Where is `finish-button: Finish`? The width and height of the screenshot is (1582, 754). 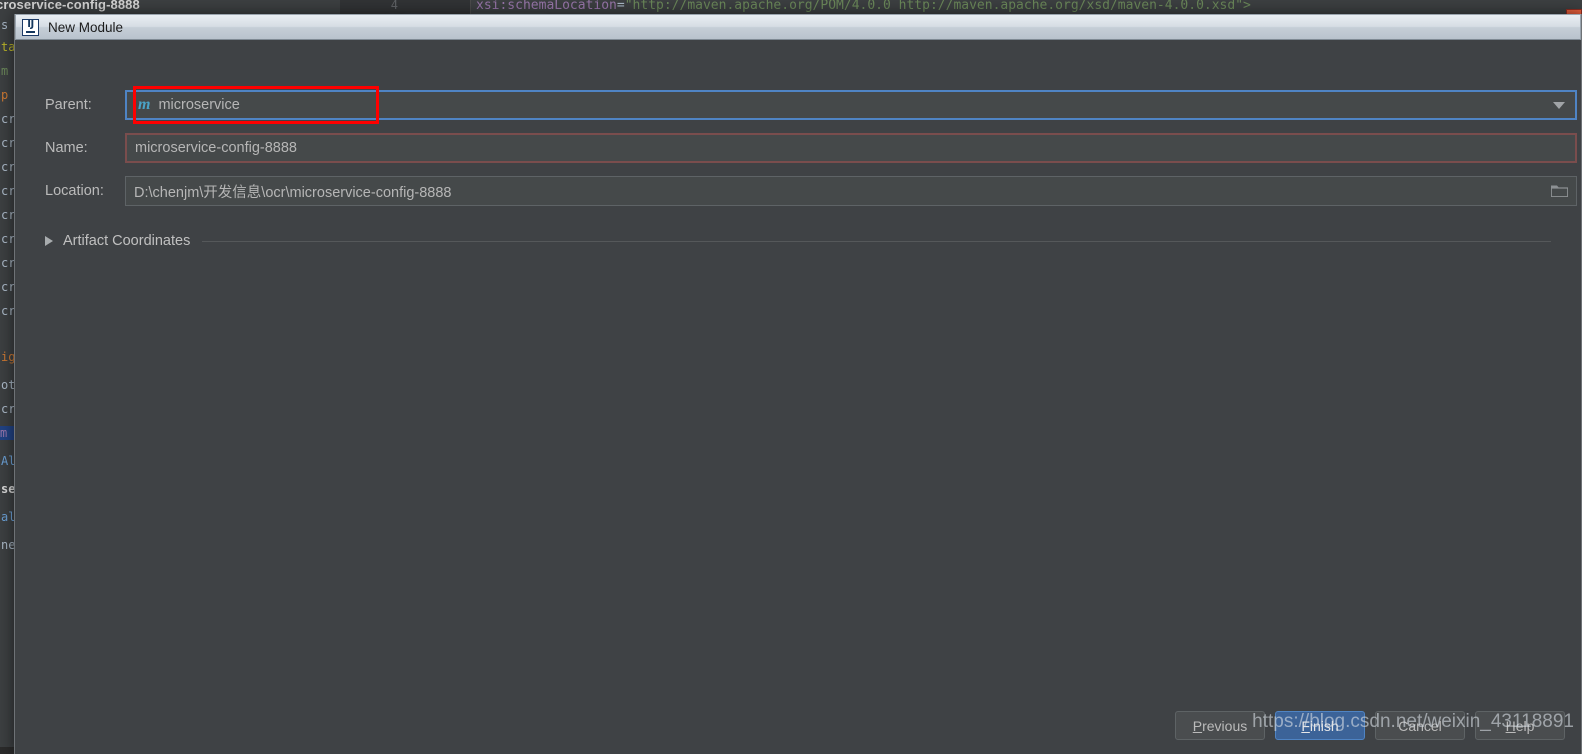
finish-button: Finish is located at coordinates (1320, 725).